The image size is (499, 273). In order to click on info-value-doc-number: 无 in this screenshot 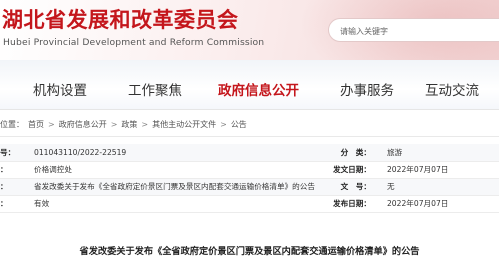, I will do `click(437, 187)`.